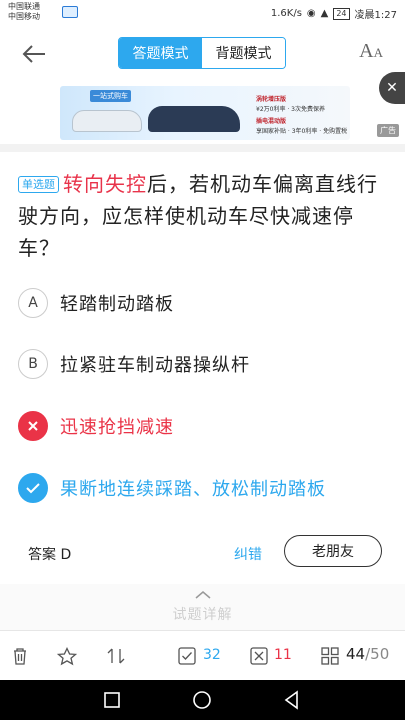 This screenshot has height=720, width=405. What do you see at coordinates (388, 130) in the screenshot?
I see `ad-label: 广告` at bounding box center [388, 130].